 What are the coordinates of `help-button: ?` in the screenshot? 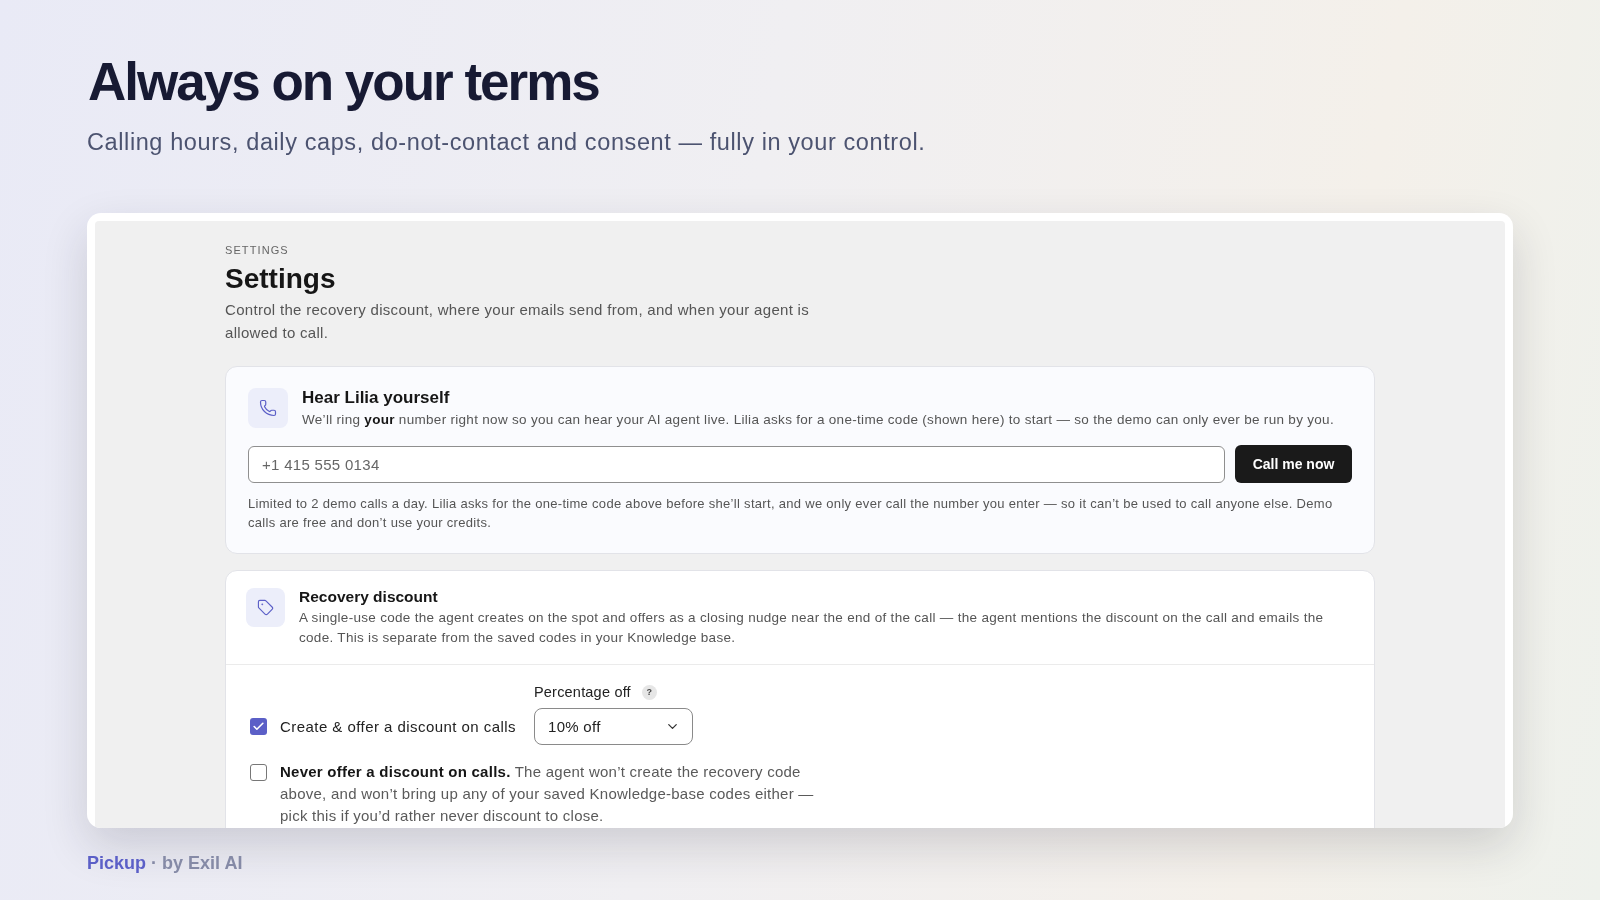 It's located at (649, 692).